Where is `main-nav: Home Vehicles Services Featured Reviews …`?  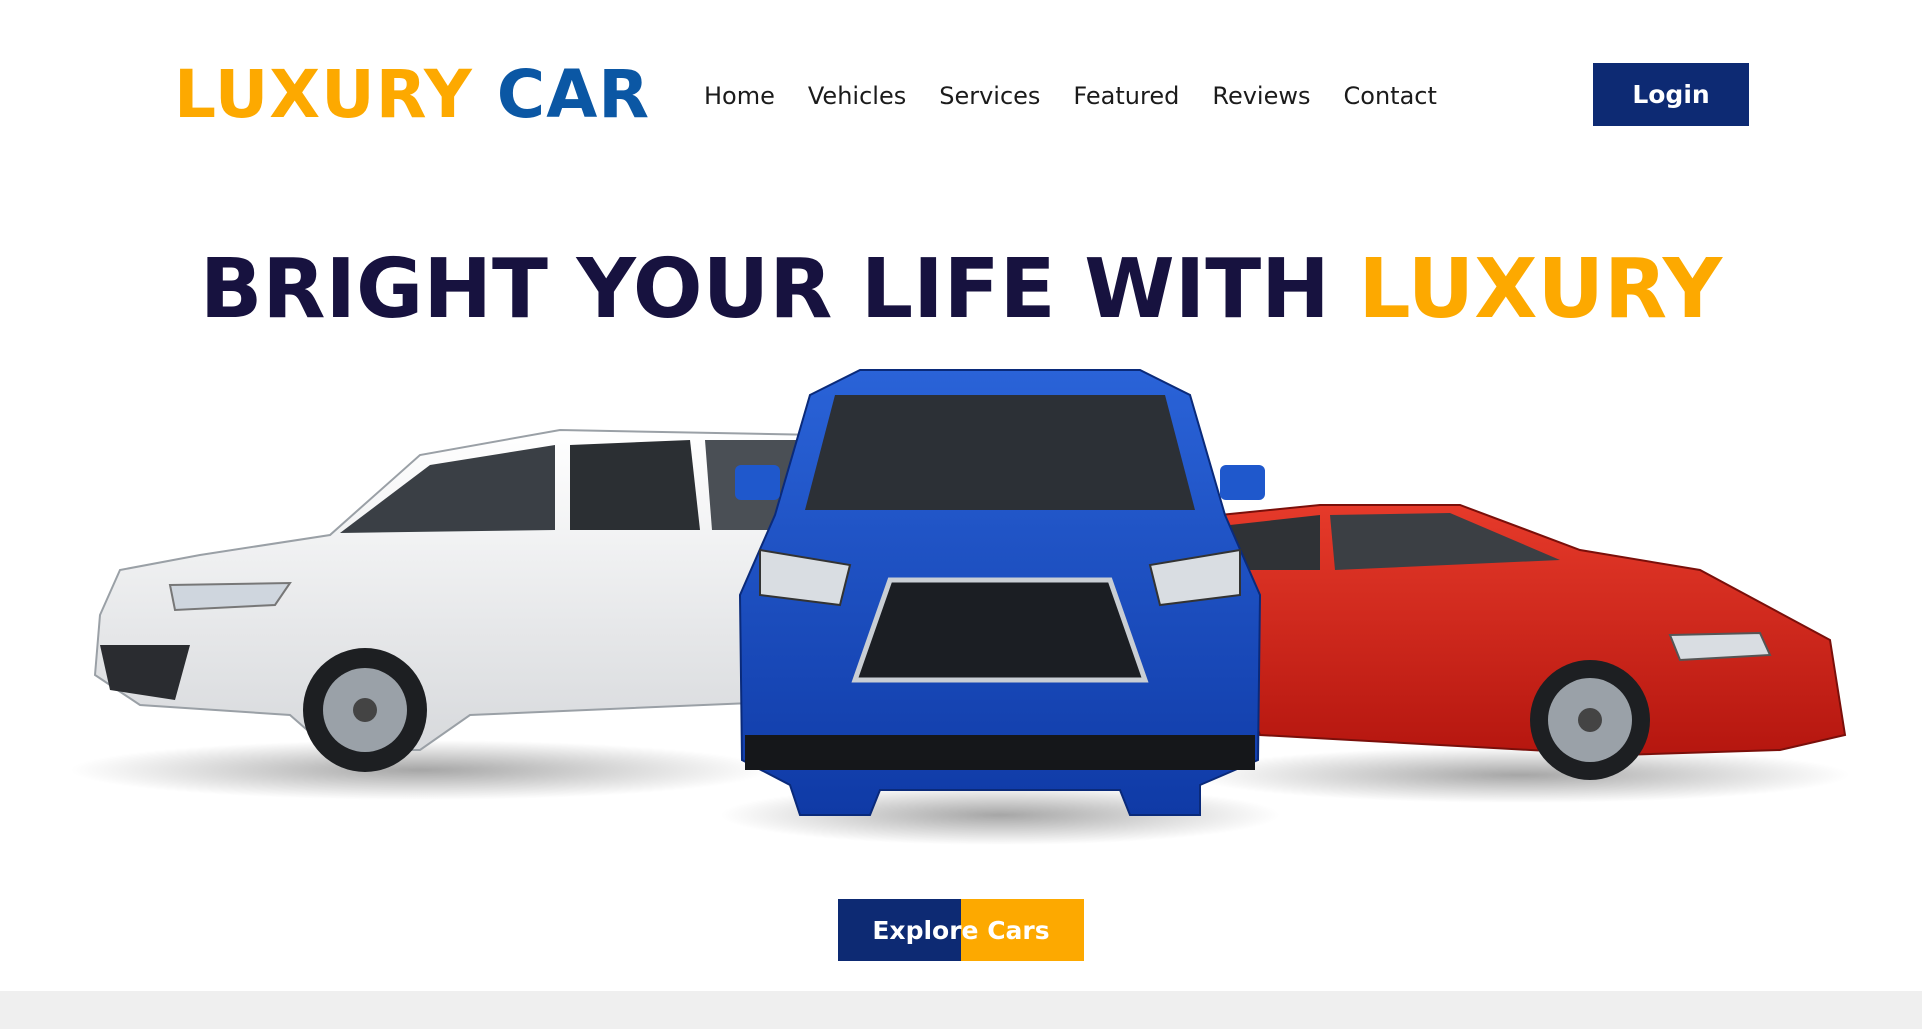 main-nav: Home Vehicles Services Featured Reviews … is located at coordinates (1087, 96).